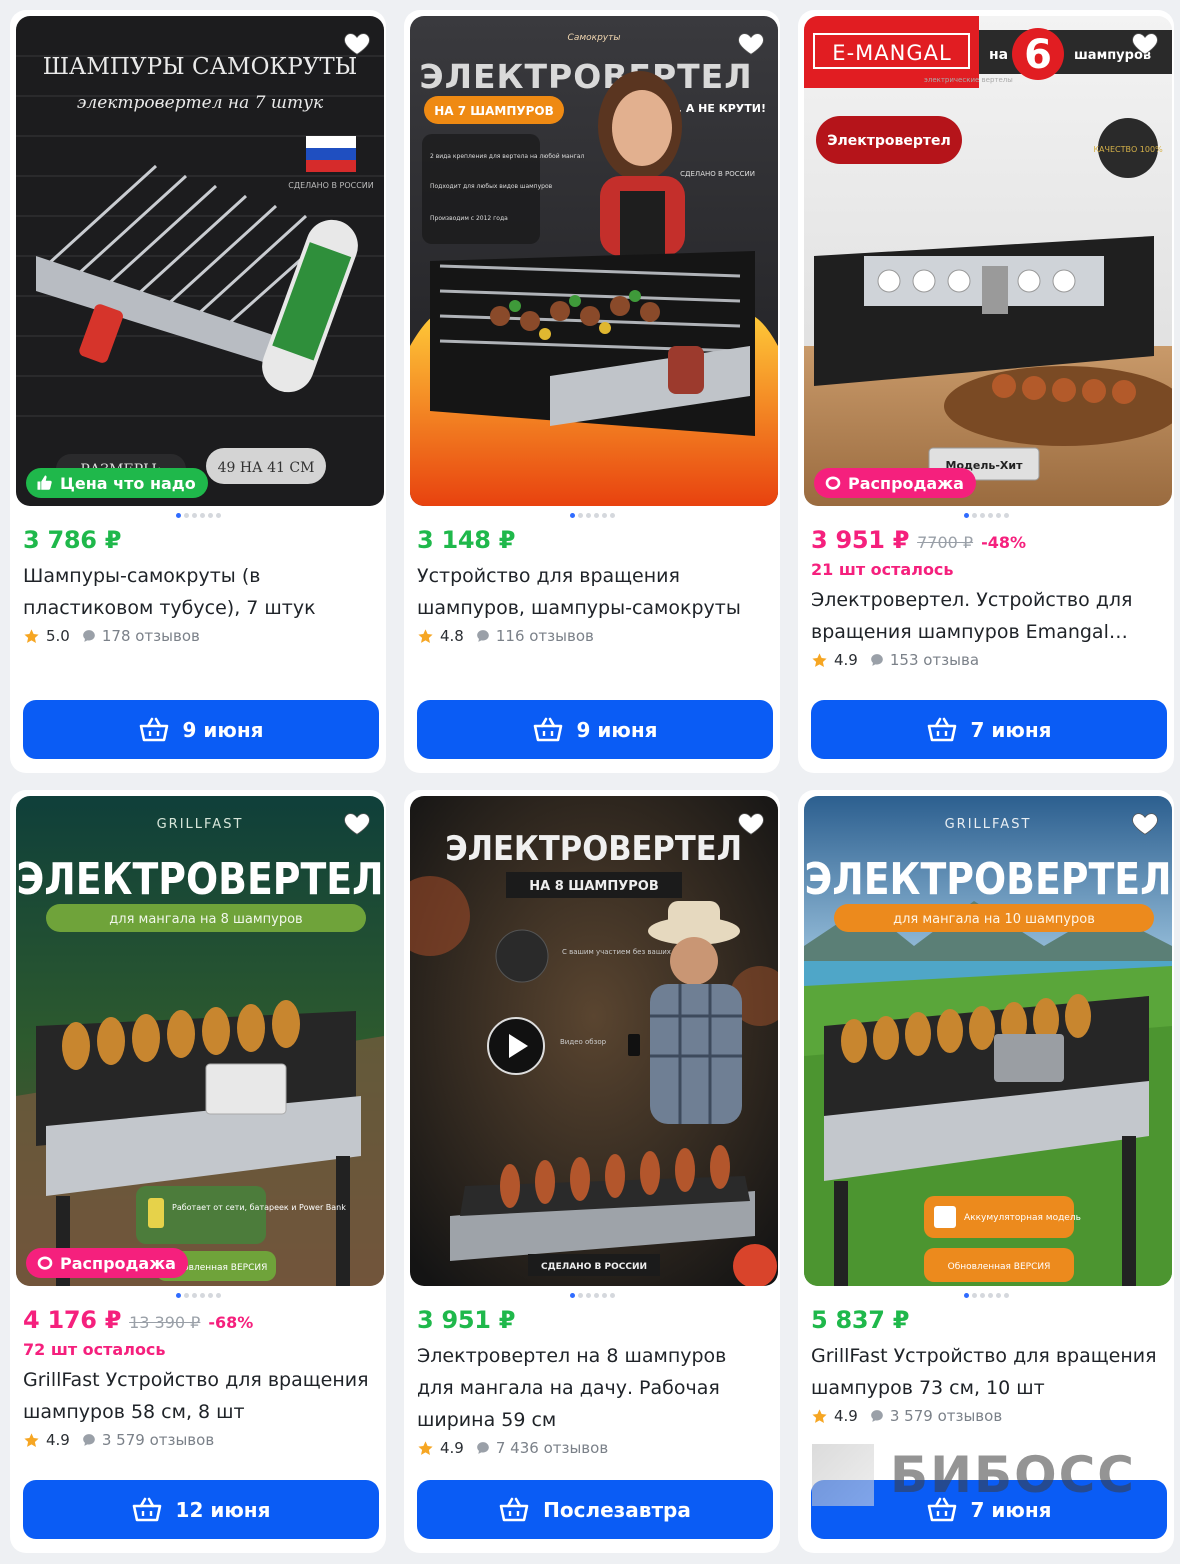  Describe the element at coordinates (259, 1207) in the screenshot. I see `image-extra-text: Работает от сети, батареек и Power Bank` at that location.